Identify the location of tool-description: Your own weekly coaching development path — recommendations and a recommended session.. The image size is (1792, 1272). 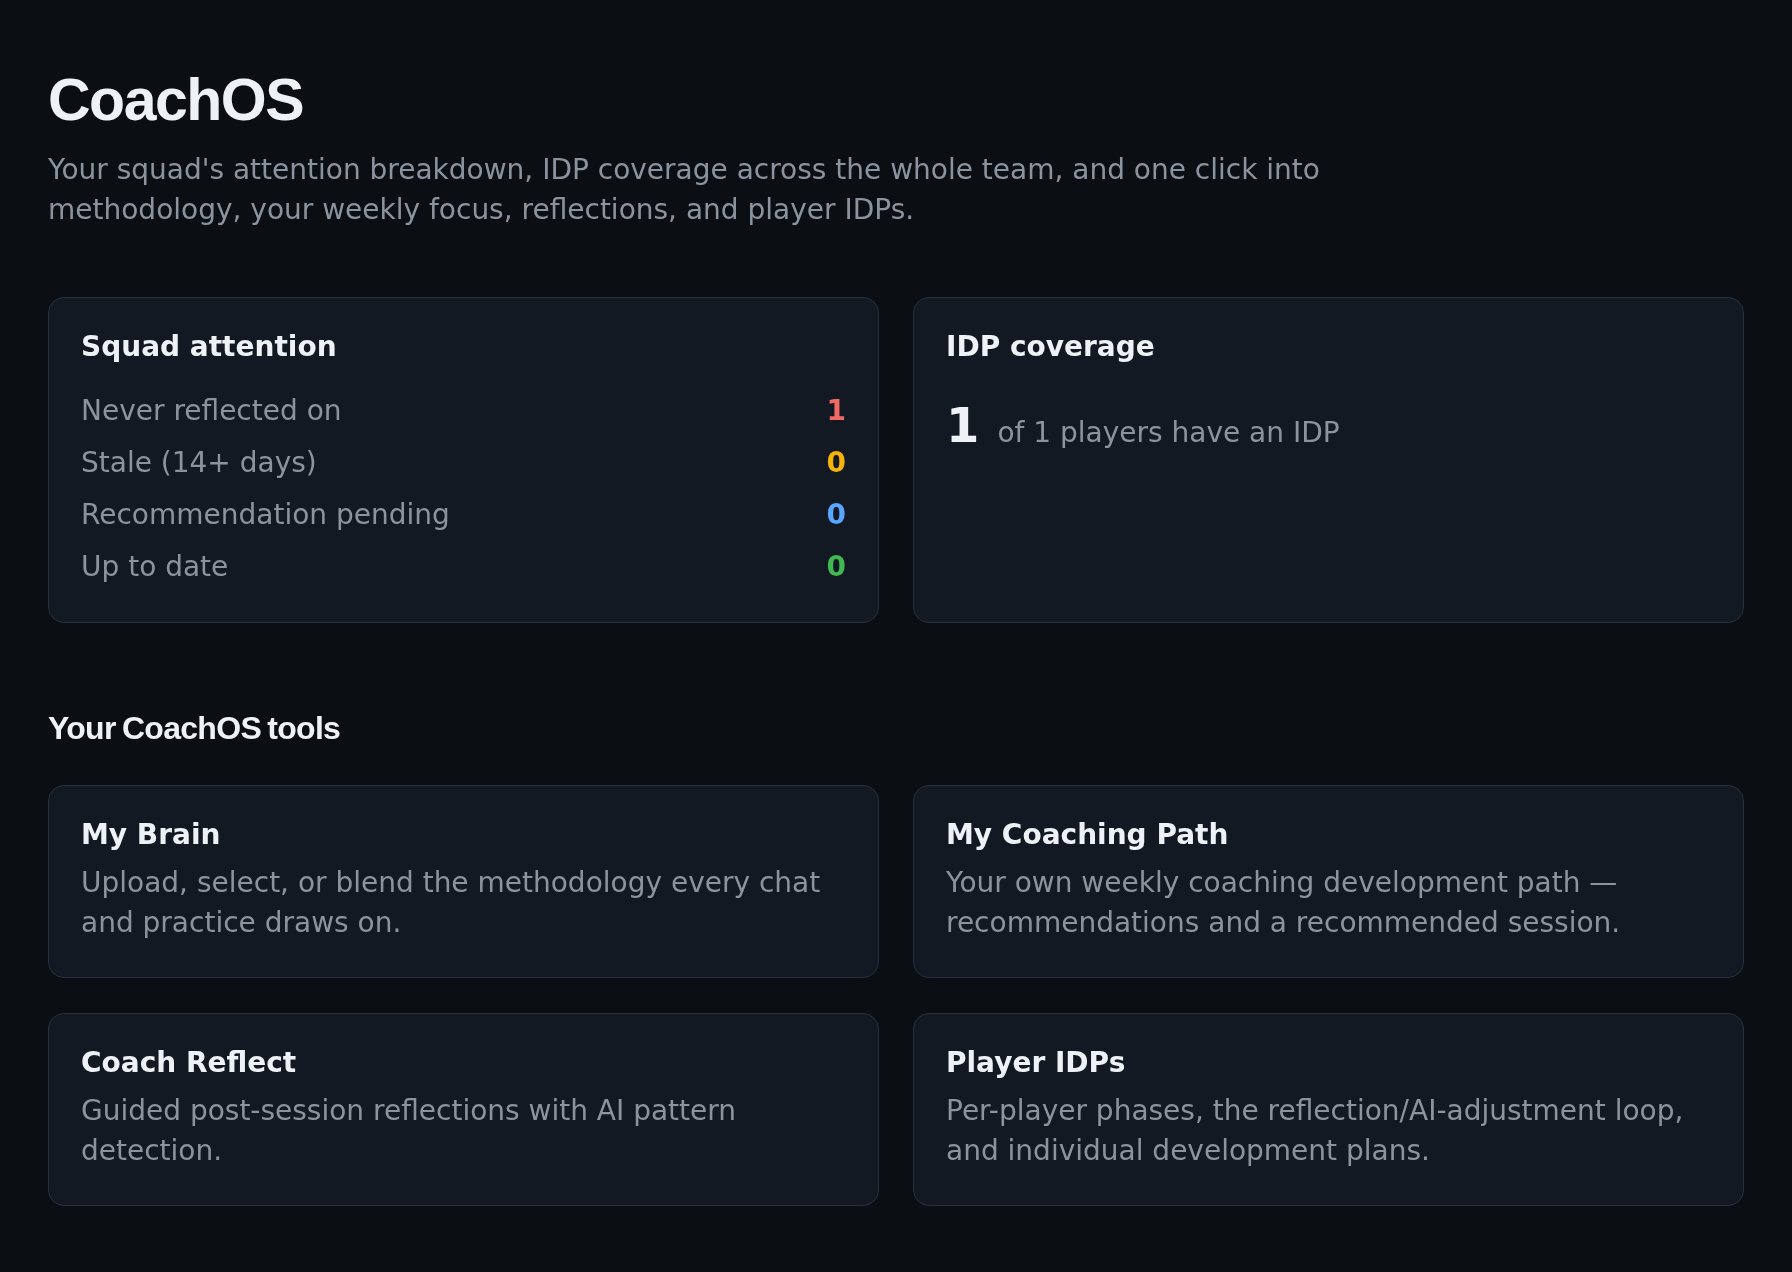
(1284, 903).